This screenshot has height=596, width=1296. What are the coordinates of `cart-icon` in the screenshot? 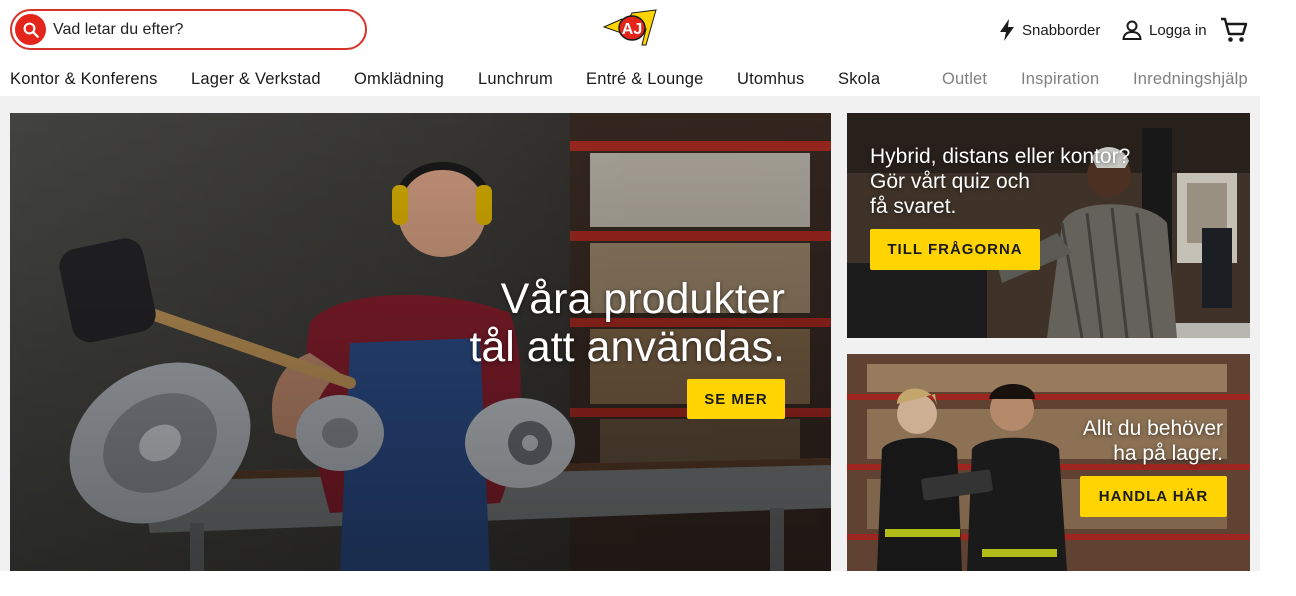 It's located at (1234, 29).